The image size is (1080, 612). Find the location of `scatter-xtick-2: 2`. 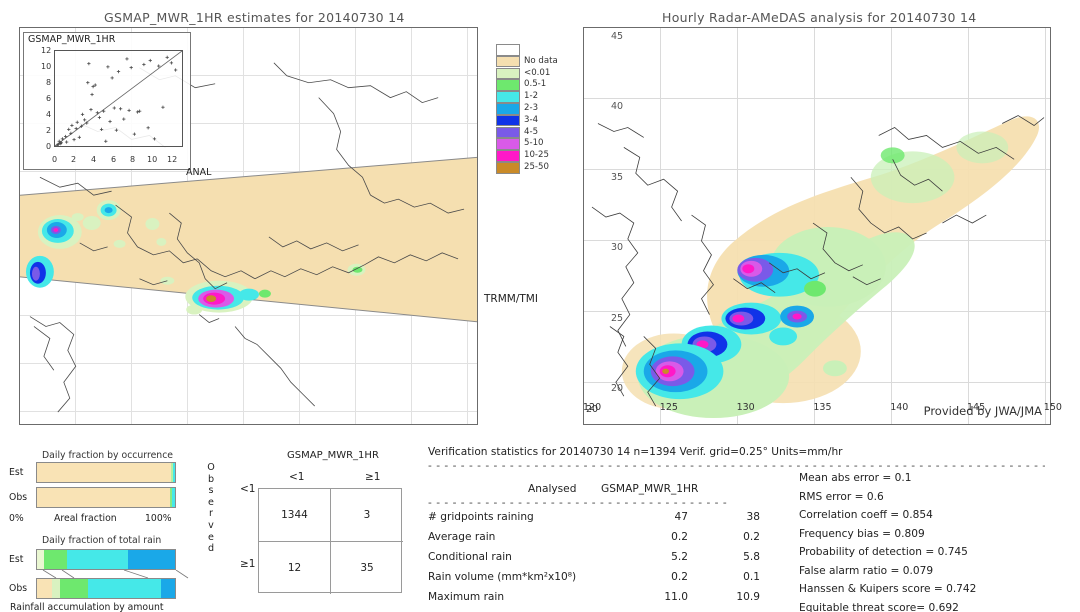

scatter-xtick-2: 2 is located at coordinates (74, 159).